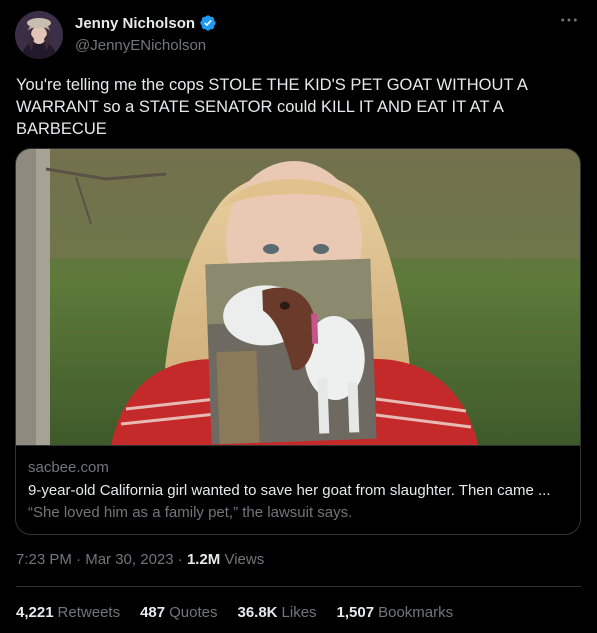 Image resolution: width=597 pixels, height=633 pixels. What do you see at coordinates (208, 23) in the screenshot?
I see `verified-badge-icon` at bounding box center [208, 23].